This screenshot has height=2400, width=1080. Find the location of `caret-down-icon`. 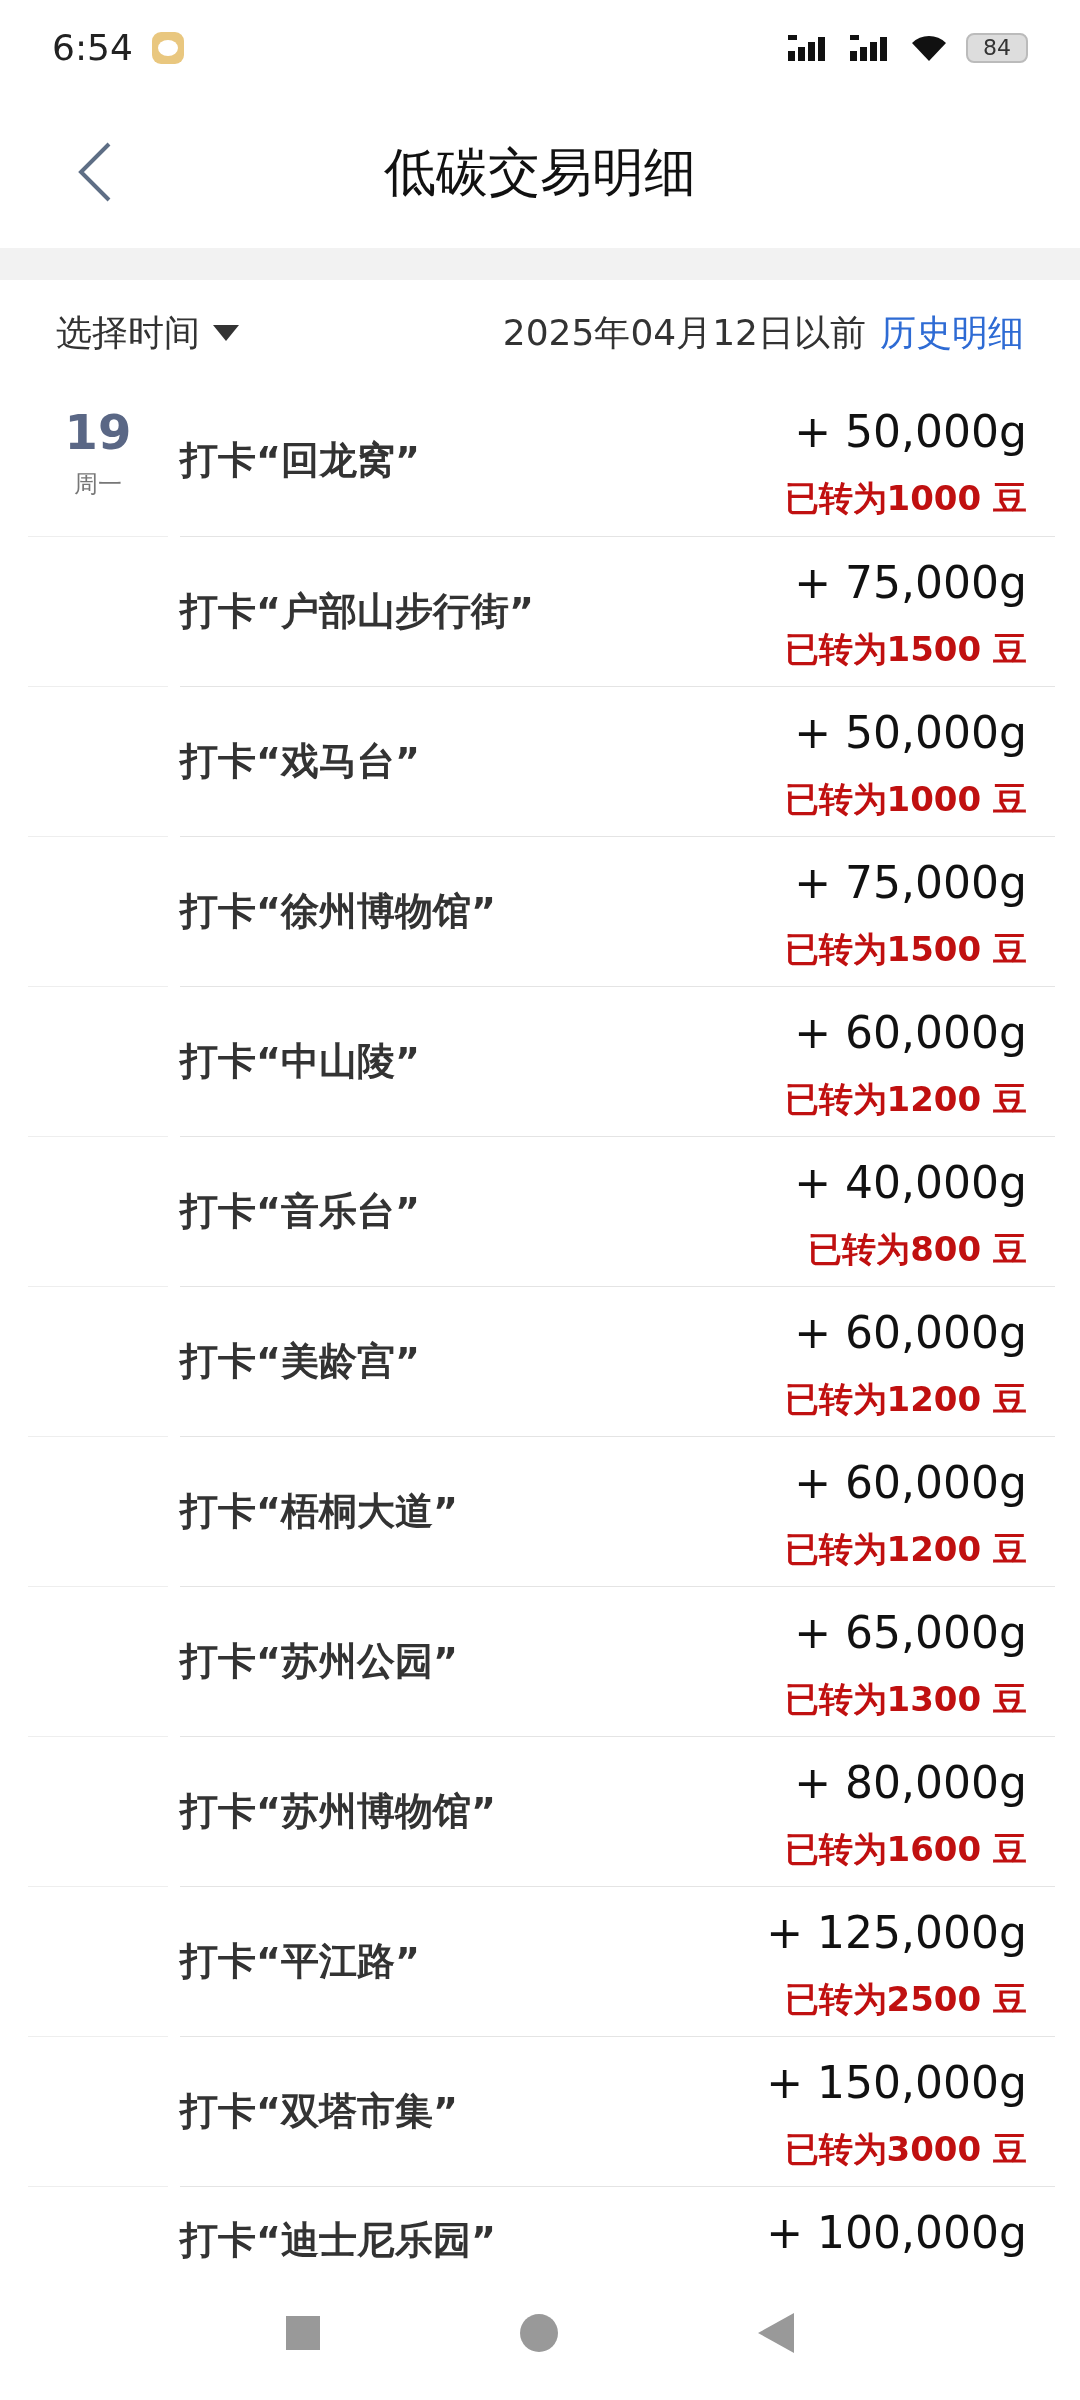

caret-down-icon is located at coordinates (226, 333).